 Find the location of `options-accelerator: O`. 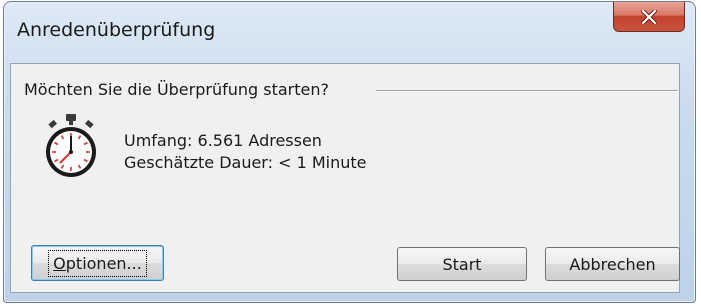

options-accelerator: O is located at coordinates (59, 263).